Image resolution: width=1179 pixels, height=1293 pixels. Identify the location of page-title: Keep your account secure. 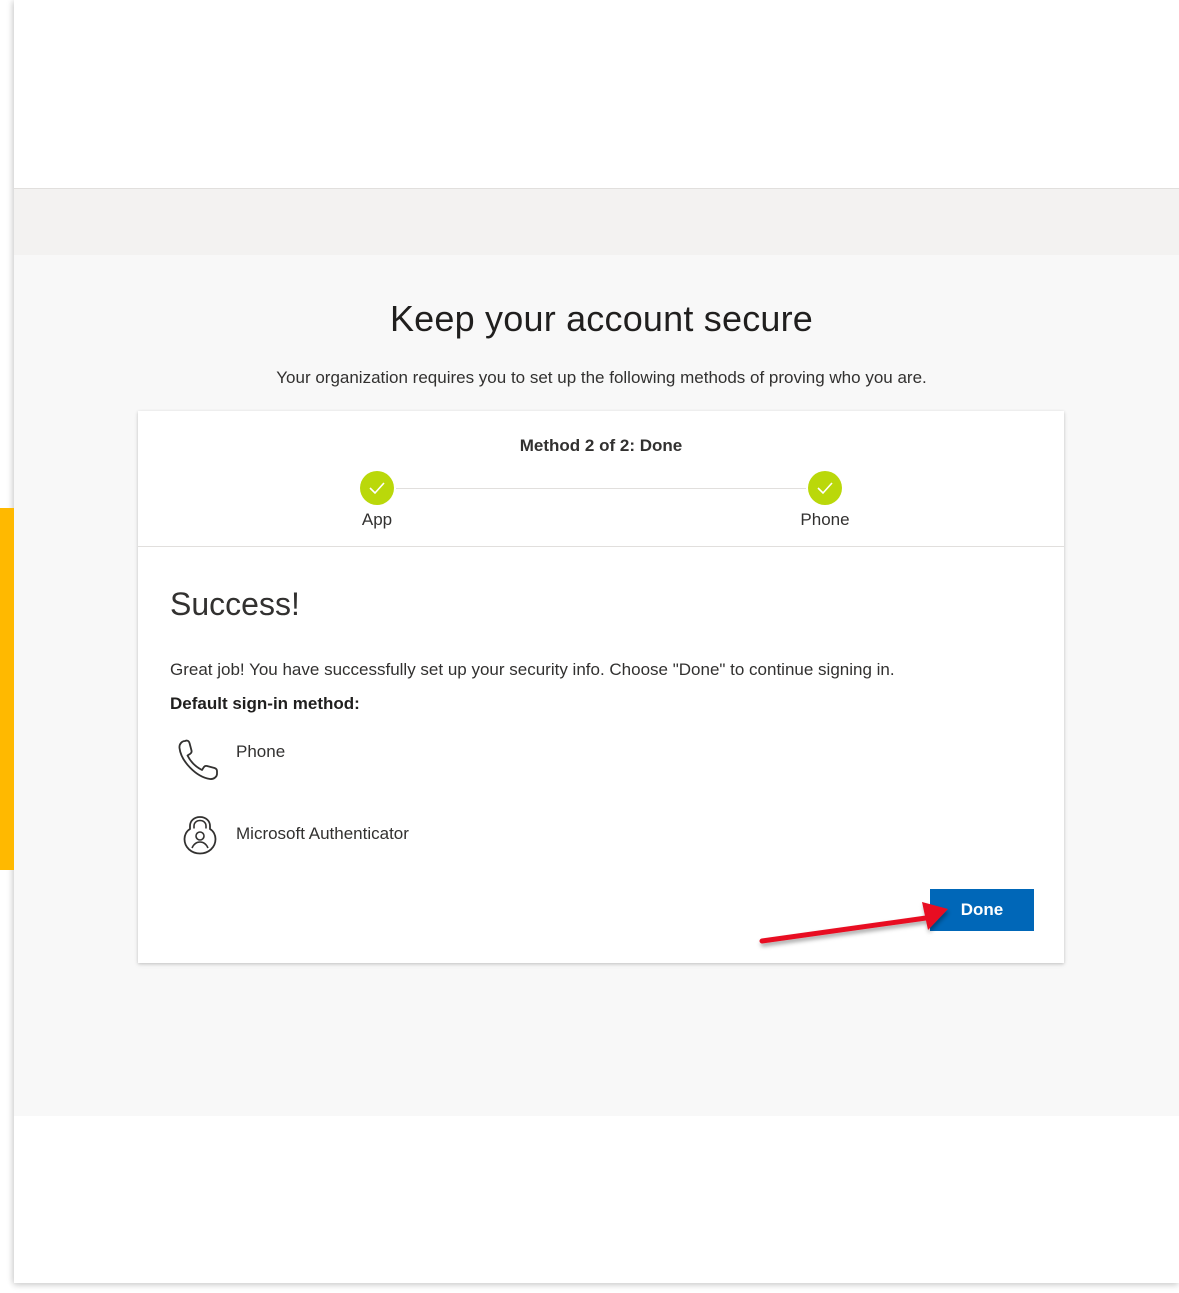
(601, 318).